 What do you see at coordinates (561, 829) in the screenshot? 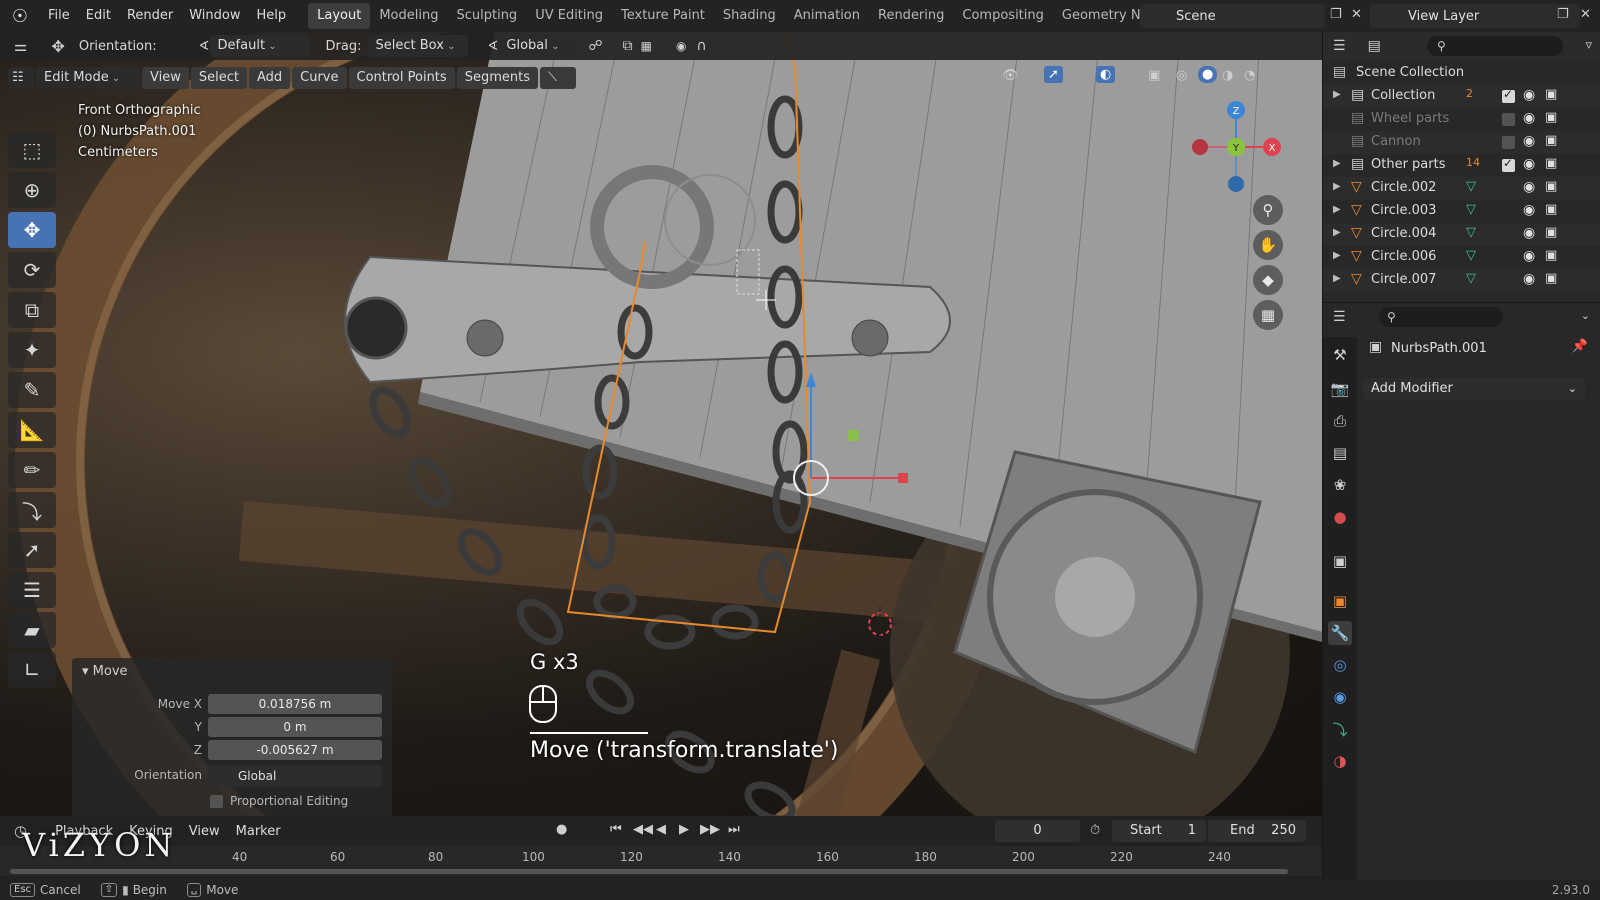
I see `record-icon: ●` at bounding box center [561, 829].